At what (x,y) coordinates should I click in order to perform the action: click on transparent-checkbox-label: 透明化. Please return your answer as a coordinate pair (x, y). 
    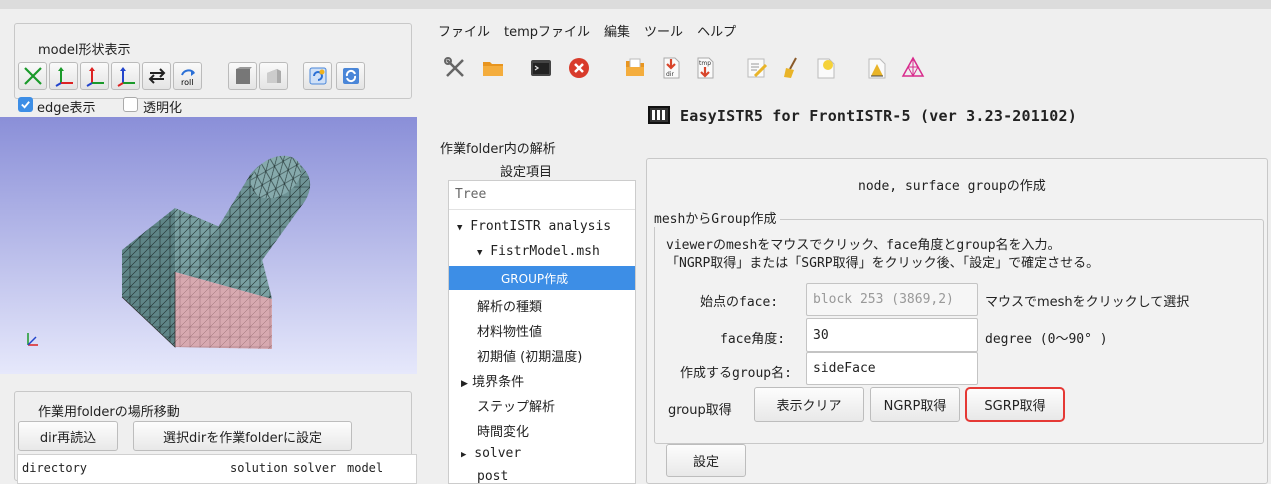
    Looking at the image, I should click on (163, 108).